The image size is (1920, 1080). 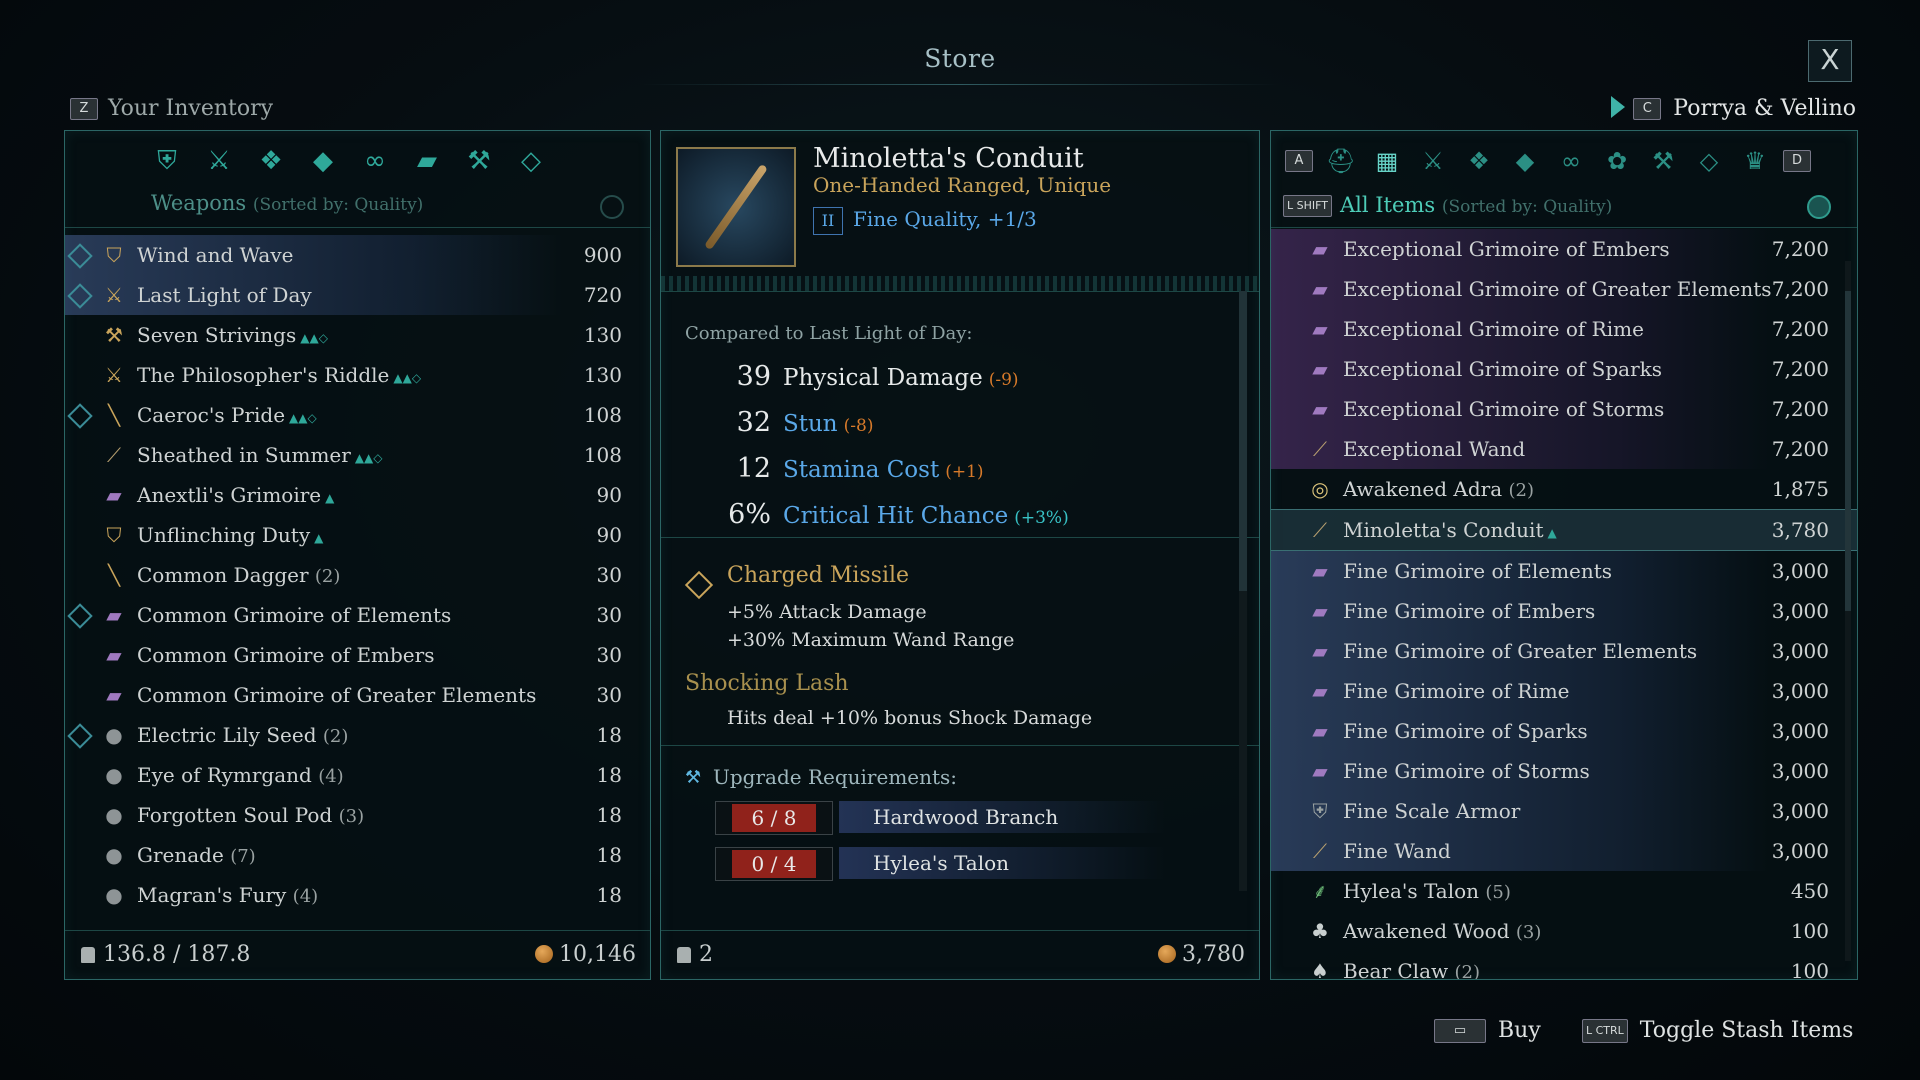 I want to click on price-value: 3,780, so click(x=1213, y=954).